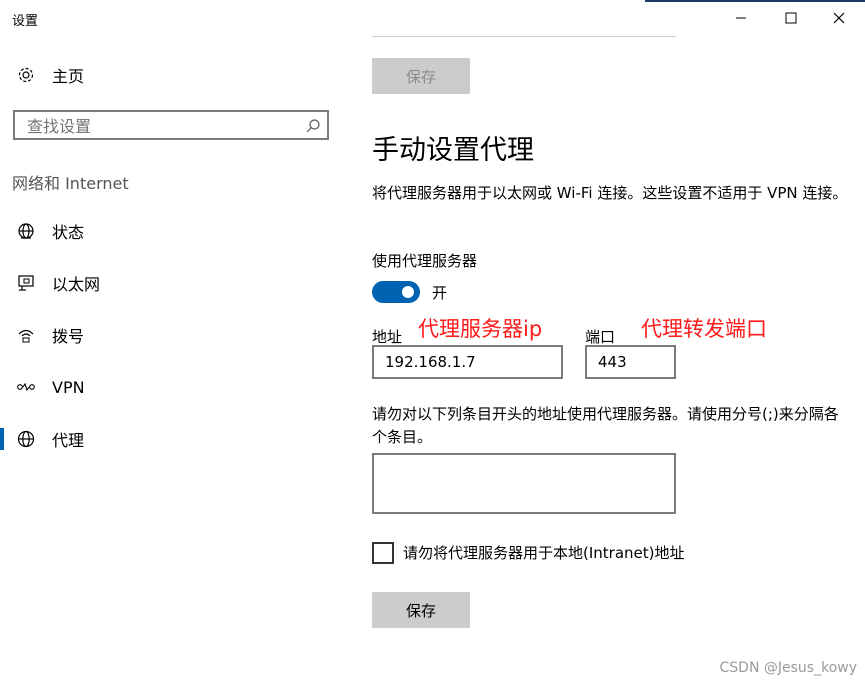 The width and height of the screenshot is (865, 685). I want to click on sidebar-item-label: 代理, so click(68, 440).